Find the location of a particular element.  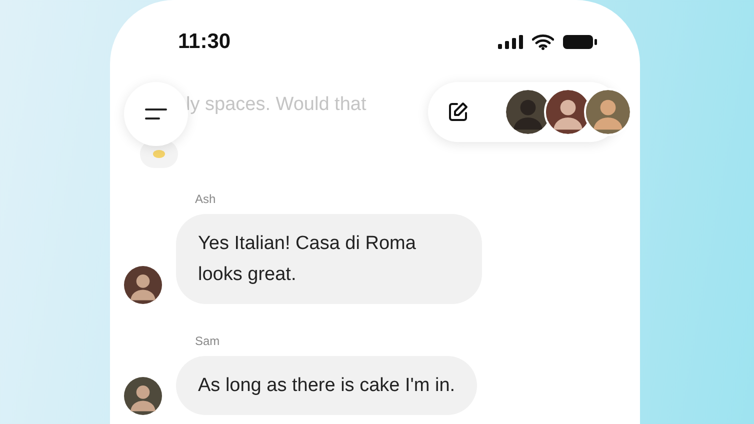

battery-icon is located at coordinates (580, 42).